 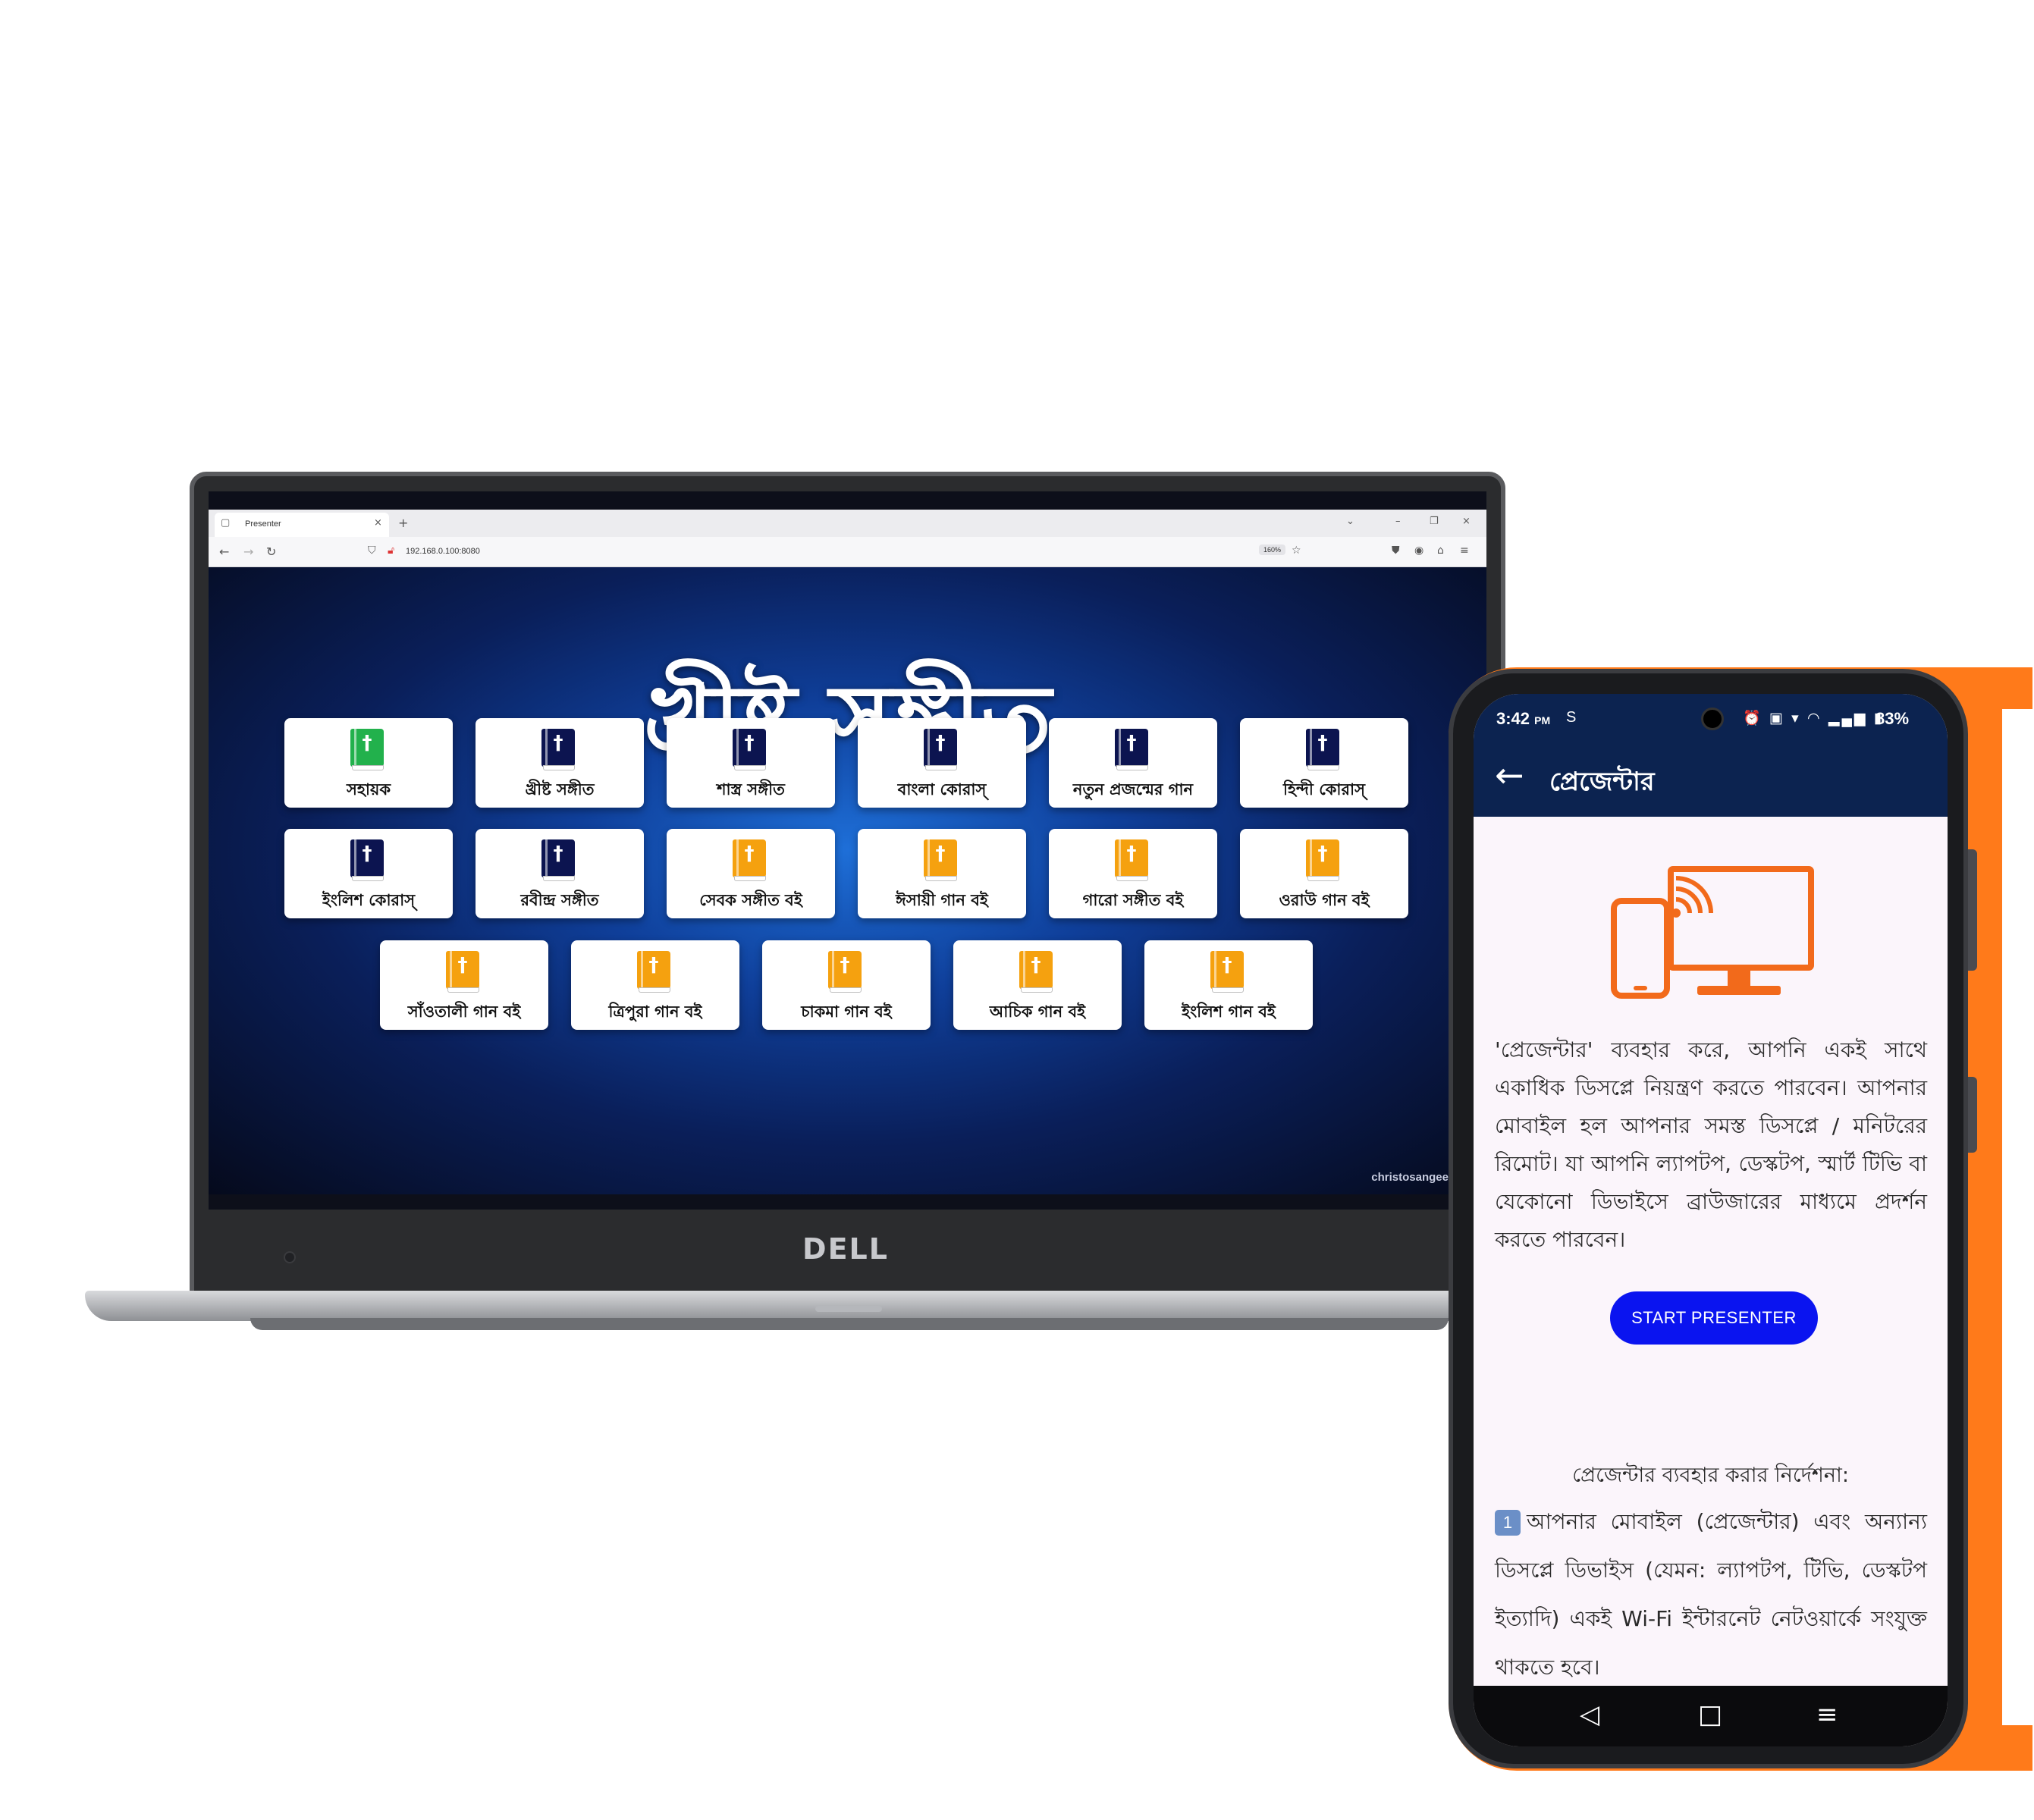 What do you see at coordinates (1434, 521) in the screenshot?
I see `restore-icon: ❐` at bounding box center [1434, 521].